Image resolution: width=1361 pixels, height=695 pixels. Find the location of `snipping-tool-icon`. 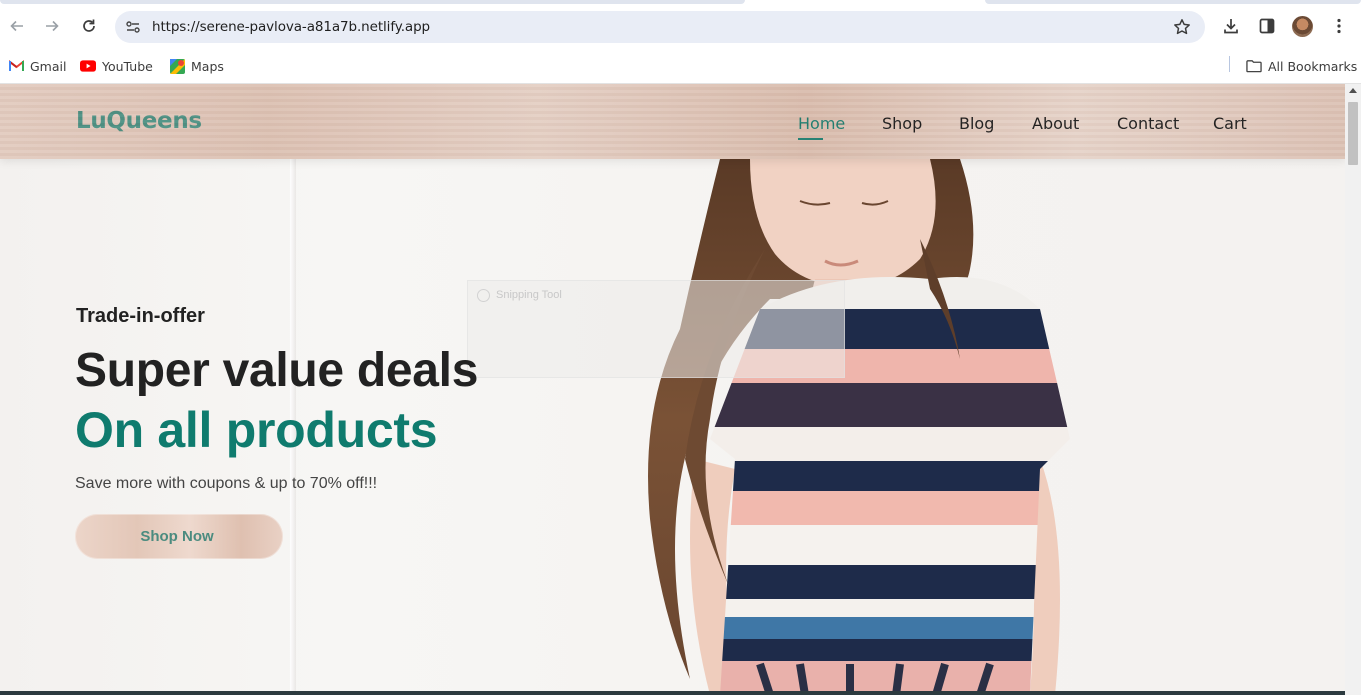

snipping-tool-icon is located at coordinates (483, 295).